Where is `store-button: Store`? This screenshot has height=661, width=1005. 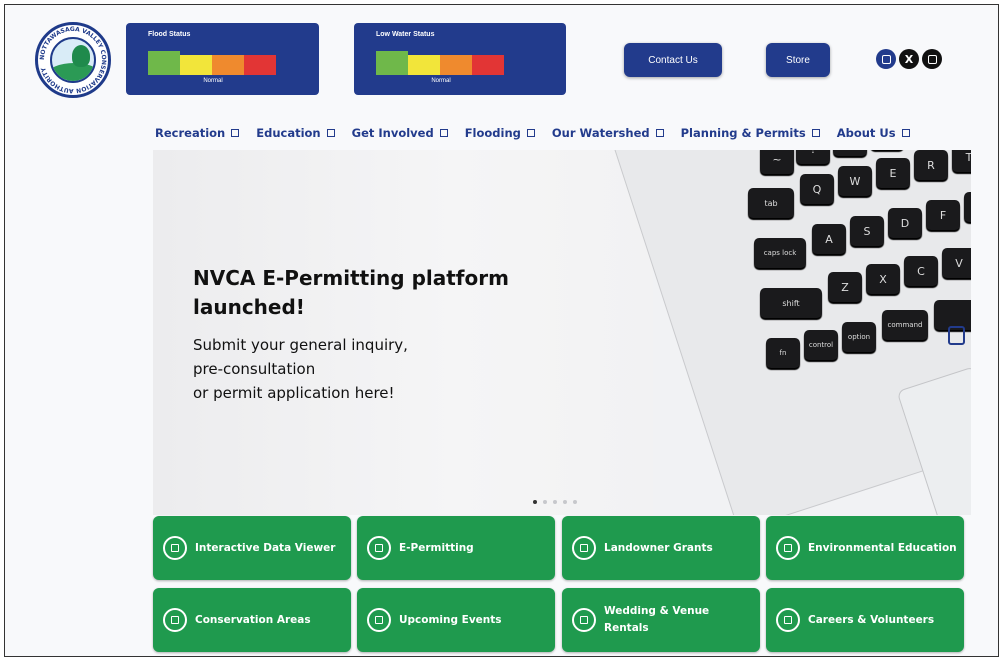
store-button: Store is located at coordinates (798, 60).